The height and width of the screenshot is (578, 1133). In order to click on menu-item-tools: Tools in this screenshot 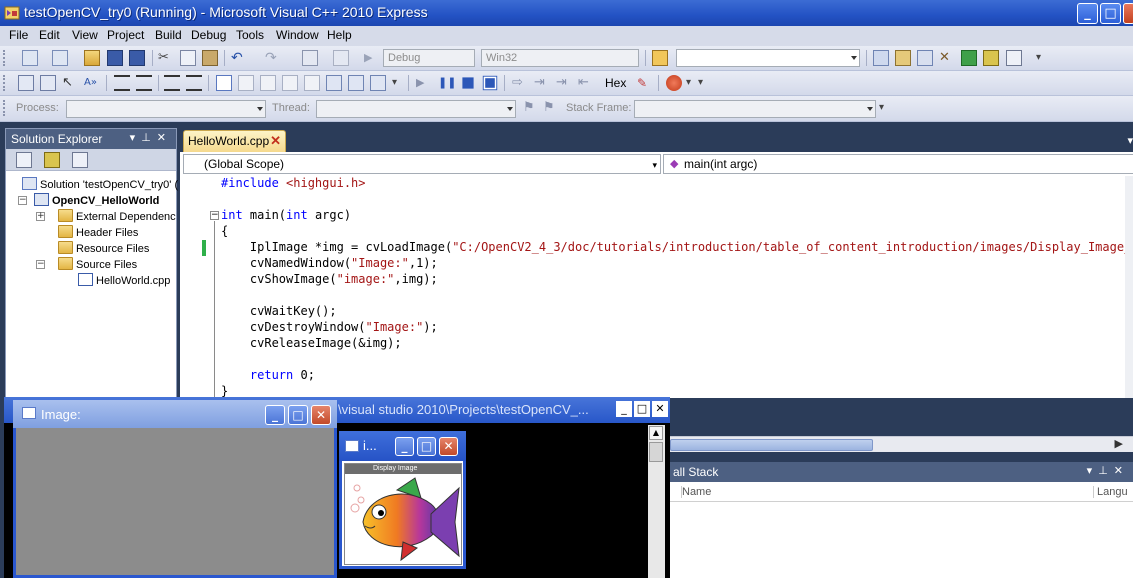, I will do `click(250, 35)`.